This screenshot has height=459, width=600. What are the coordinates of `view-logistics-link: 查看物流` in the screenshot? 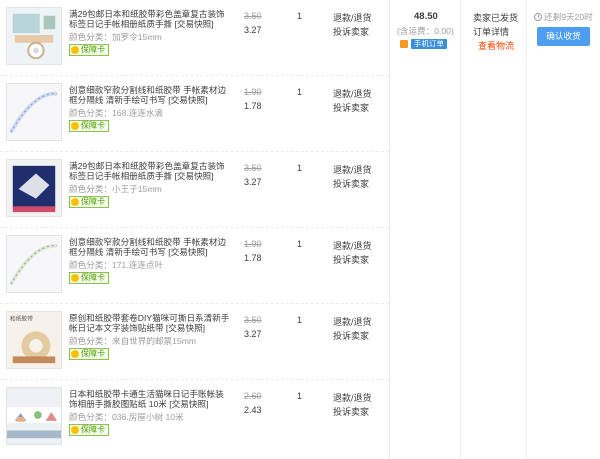 It's located at (496, 45).